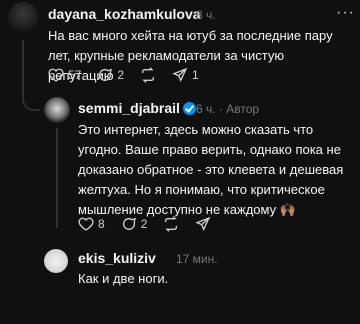  Describe the element at coordinates (101, 224) in the screenshot. I see `like-count: 8` at that location.